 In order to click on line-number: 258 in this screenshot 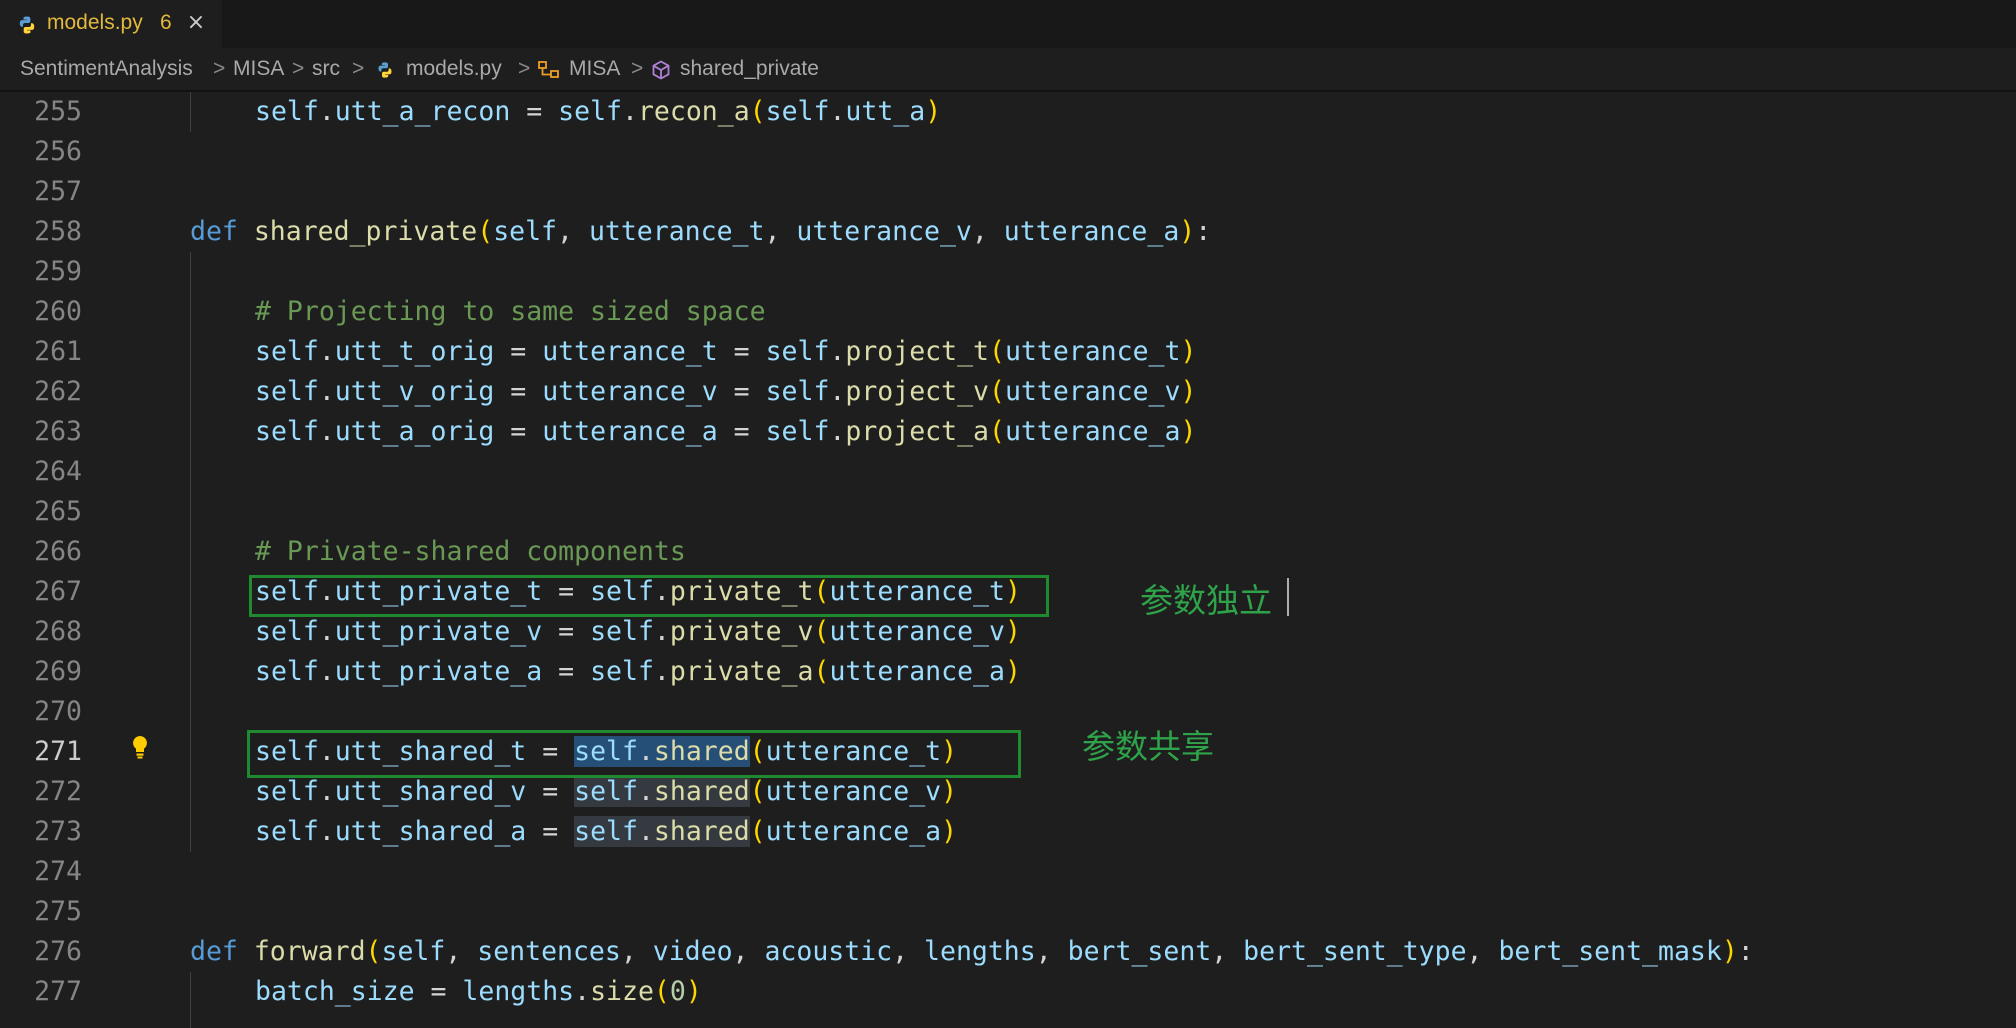, I will do `click(58, 231)`.